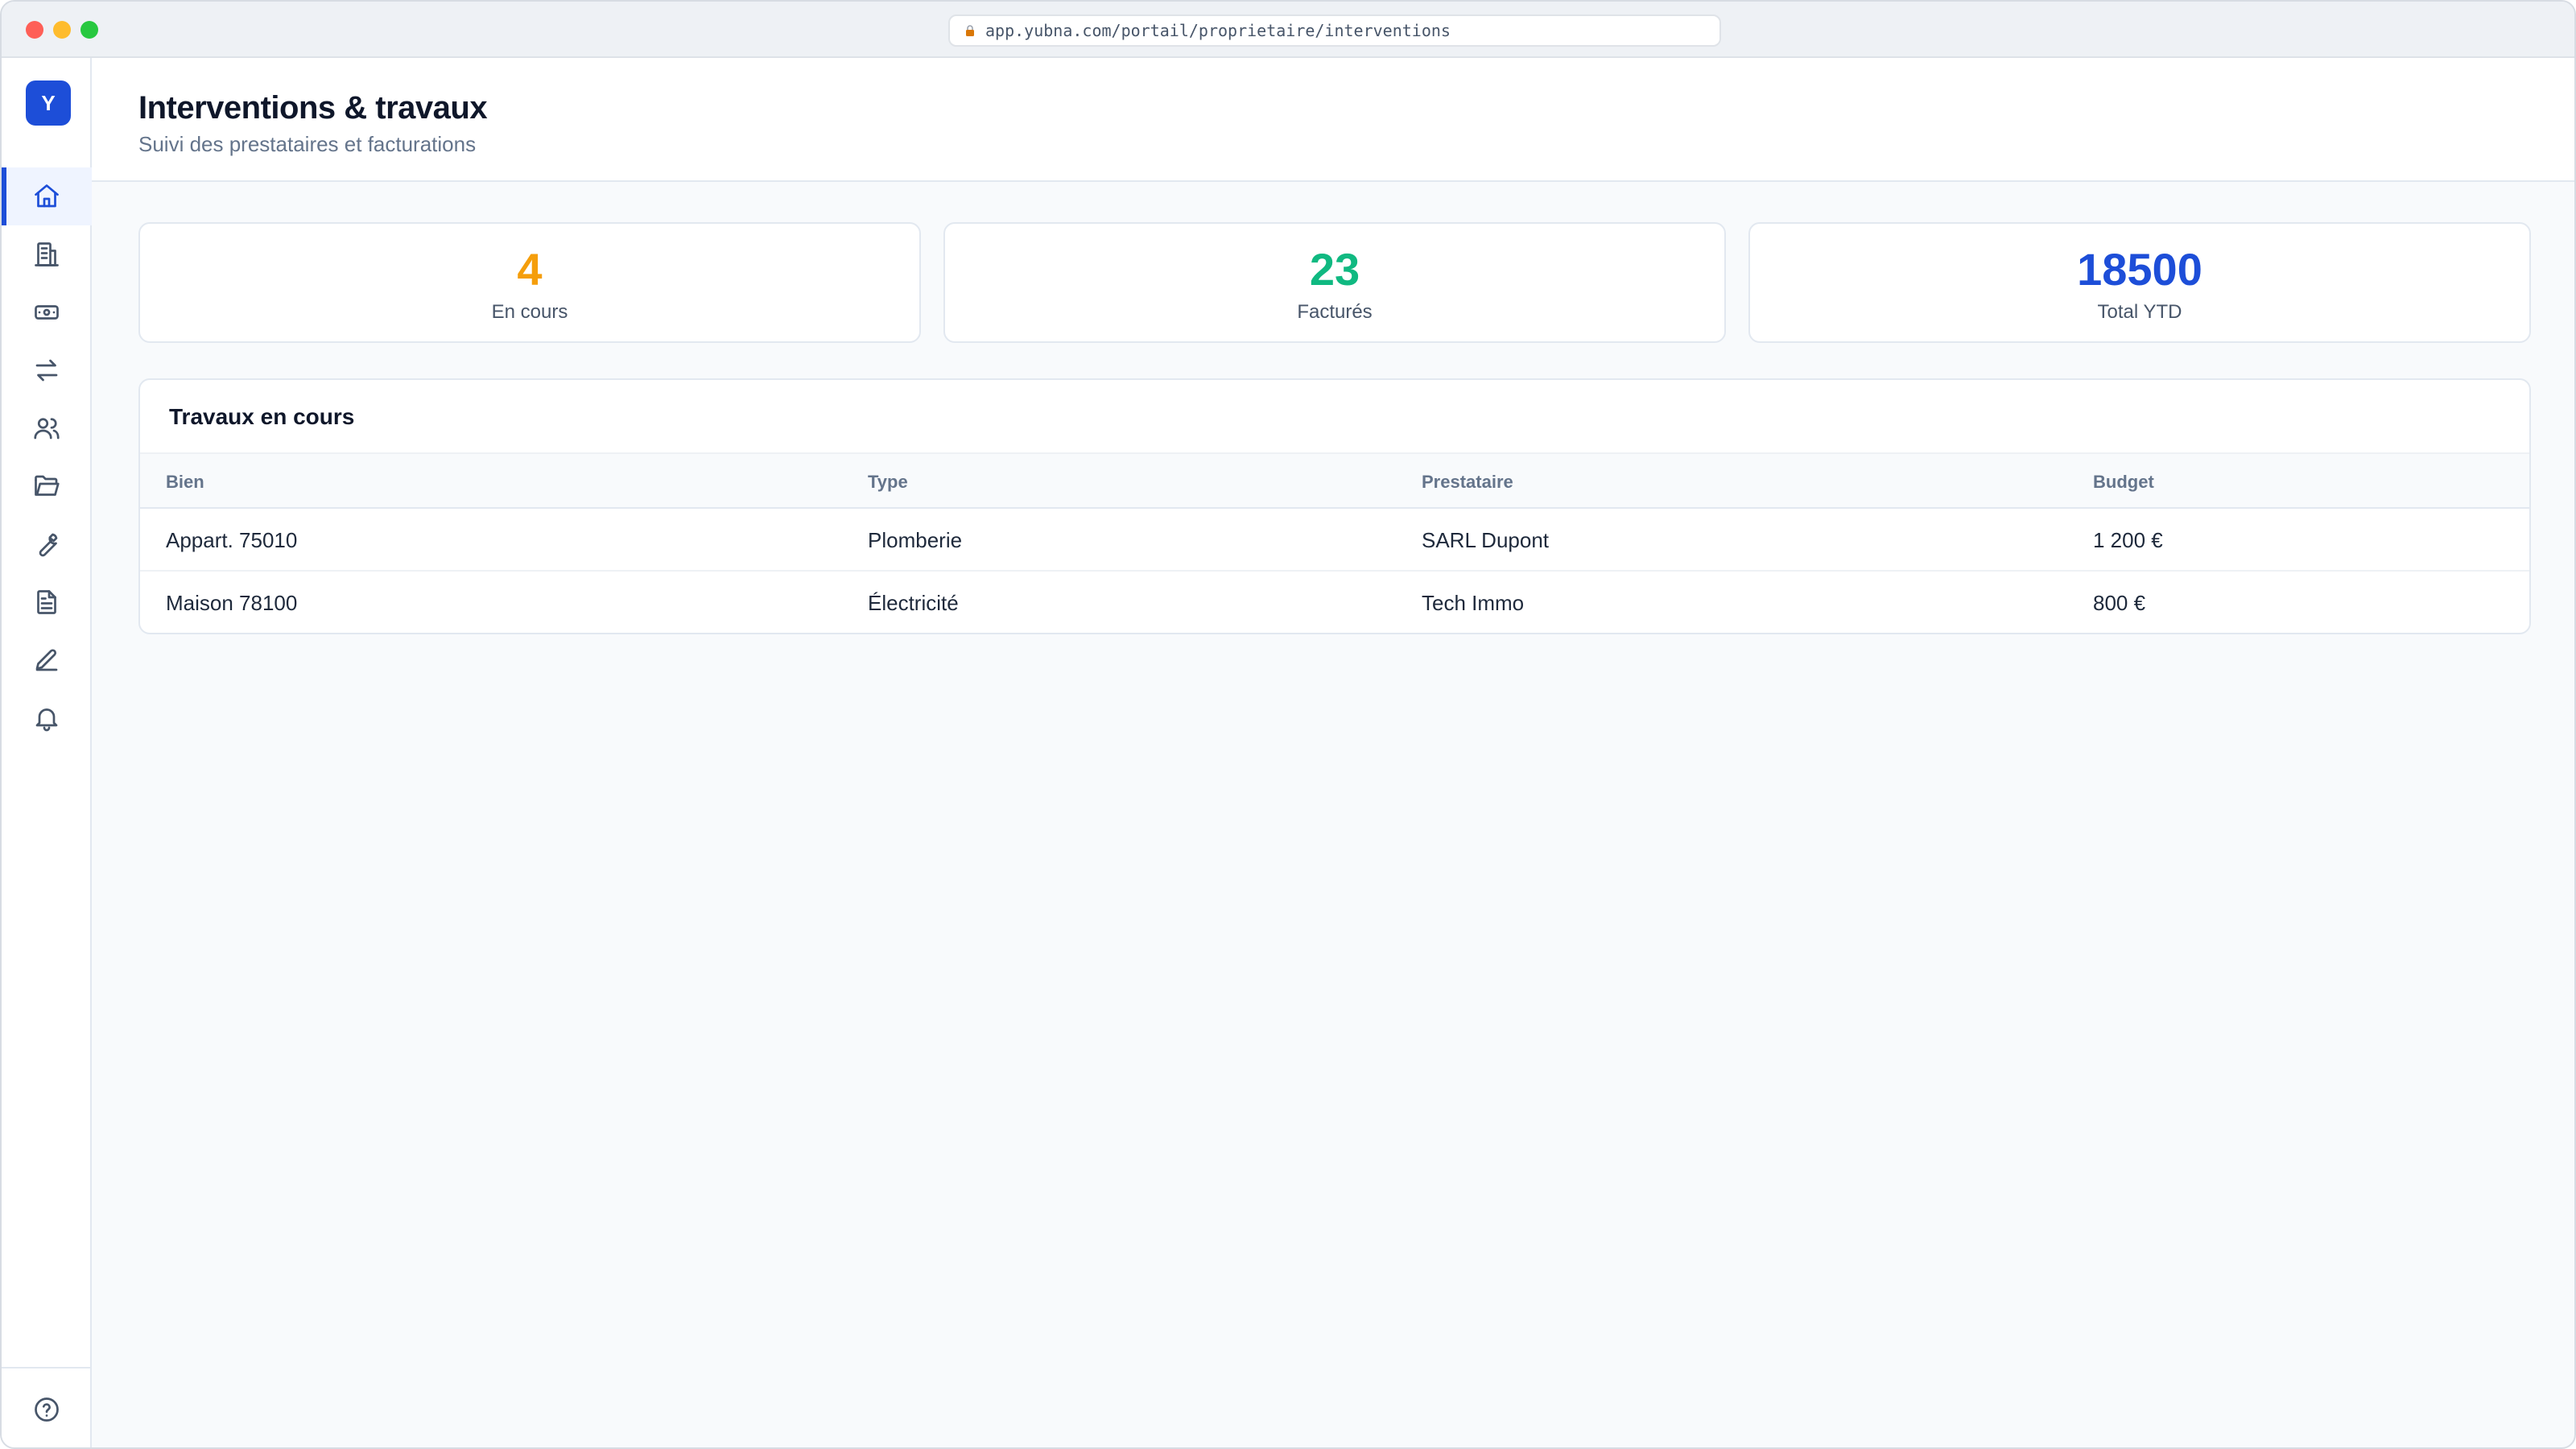 This screenshot has height=1449, width=2576. I want to click on folder-open-icon, so click(47, 485).